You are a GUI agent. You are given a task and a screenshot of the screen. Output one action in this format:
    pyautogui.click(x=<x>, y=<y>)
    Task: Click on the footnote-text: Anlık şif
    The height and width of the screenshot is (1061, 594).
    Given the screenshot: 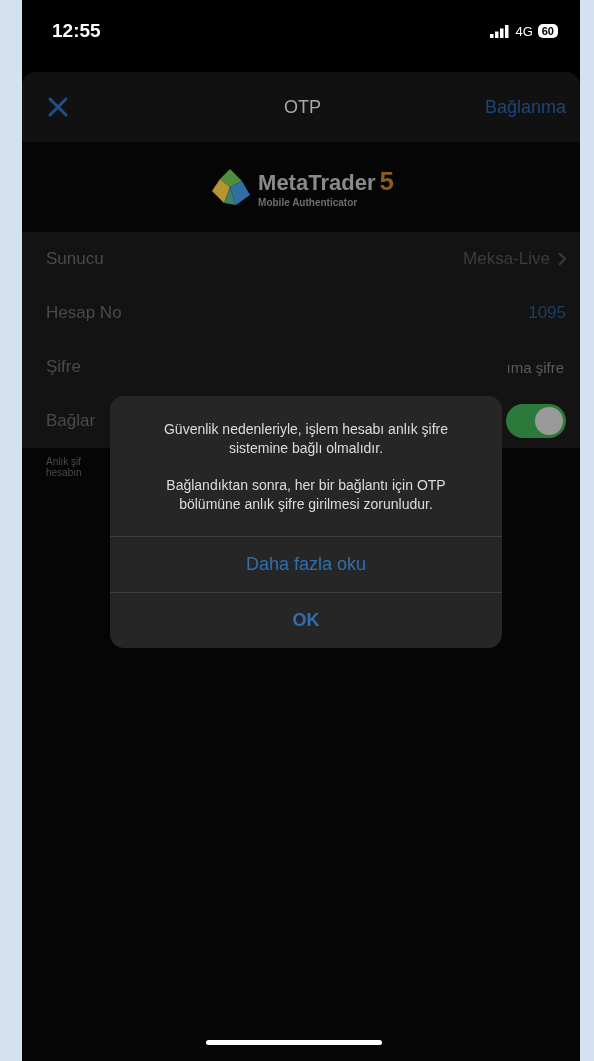 What is the action you would take?
    pyautogui.click(x=64, y=461)
    